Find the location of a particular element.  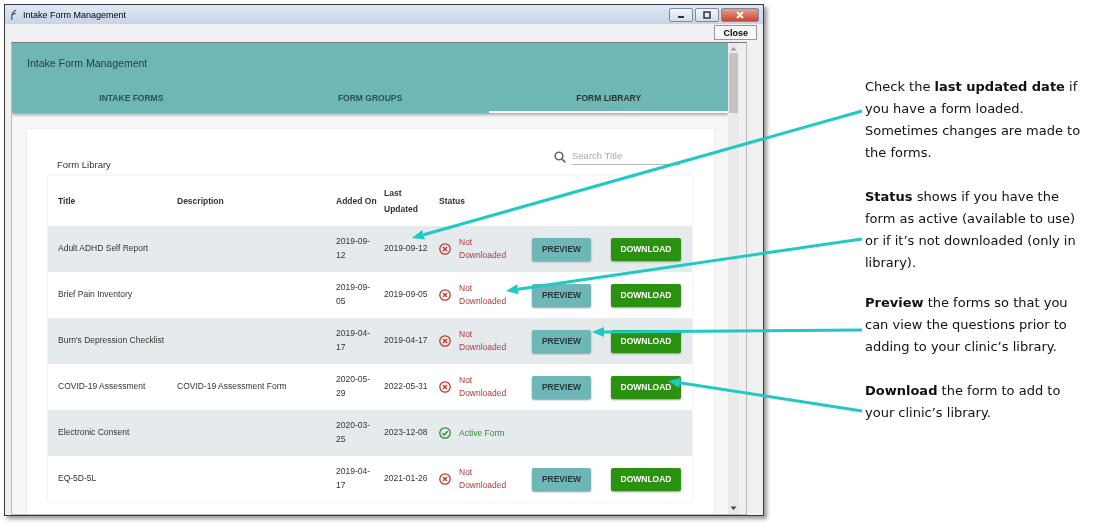

column-header: Status is located at coordinates (452, 200).